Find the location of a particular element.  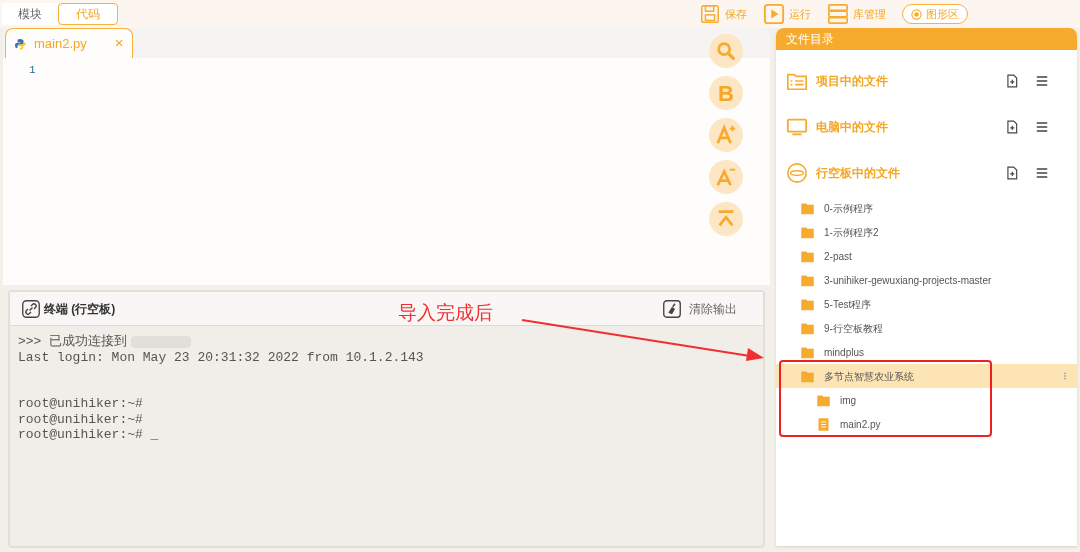

terminal-line: Last login: Mon May 23 20:31:32 2022 from 10.1.2.143 is located at coordinates (221, 357).